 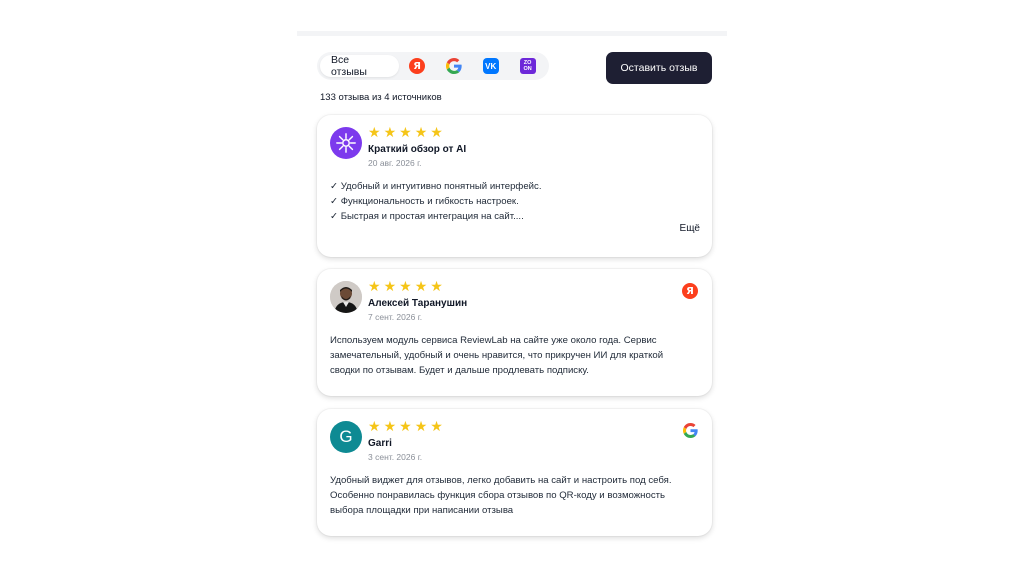 What do you see at coordinates (395, 163) in the screenshot?
I see `review-date: 20 авг. 2026 г.` at bounding box center [395, 163].